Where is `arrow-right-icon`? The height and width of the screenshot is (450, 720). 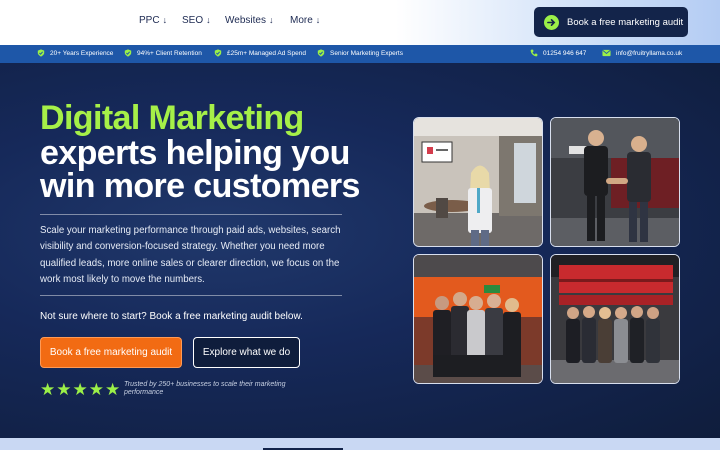
arrow-right-icon is located at coordinates (551, 22).